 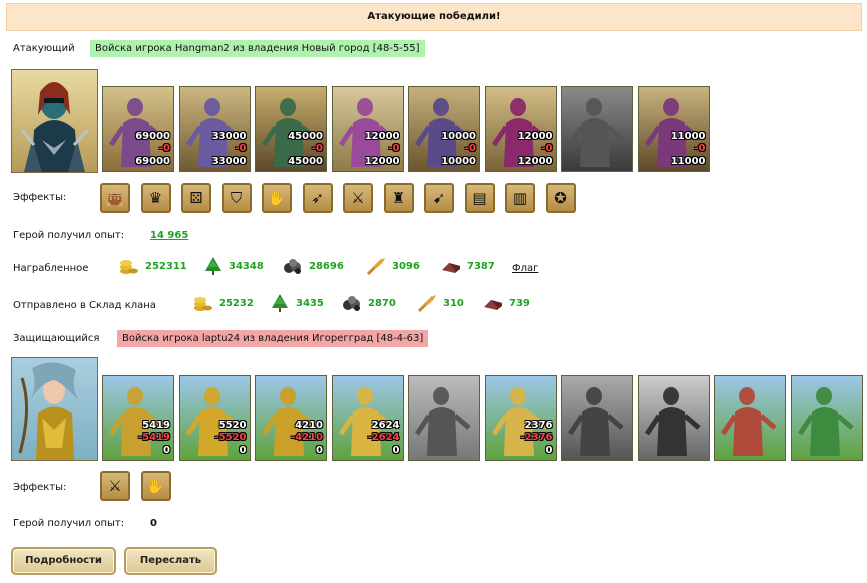 What do you see at coordinates (115, 198) in the screenshot?
I see `bag-icon: 👜` at bounding box center [115, 198].